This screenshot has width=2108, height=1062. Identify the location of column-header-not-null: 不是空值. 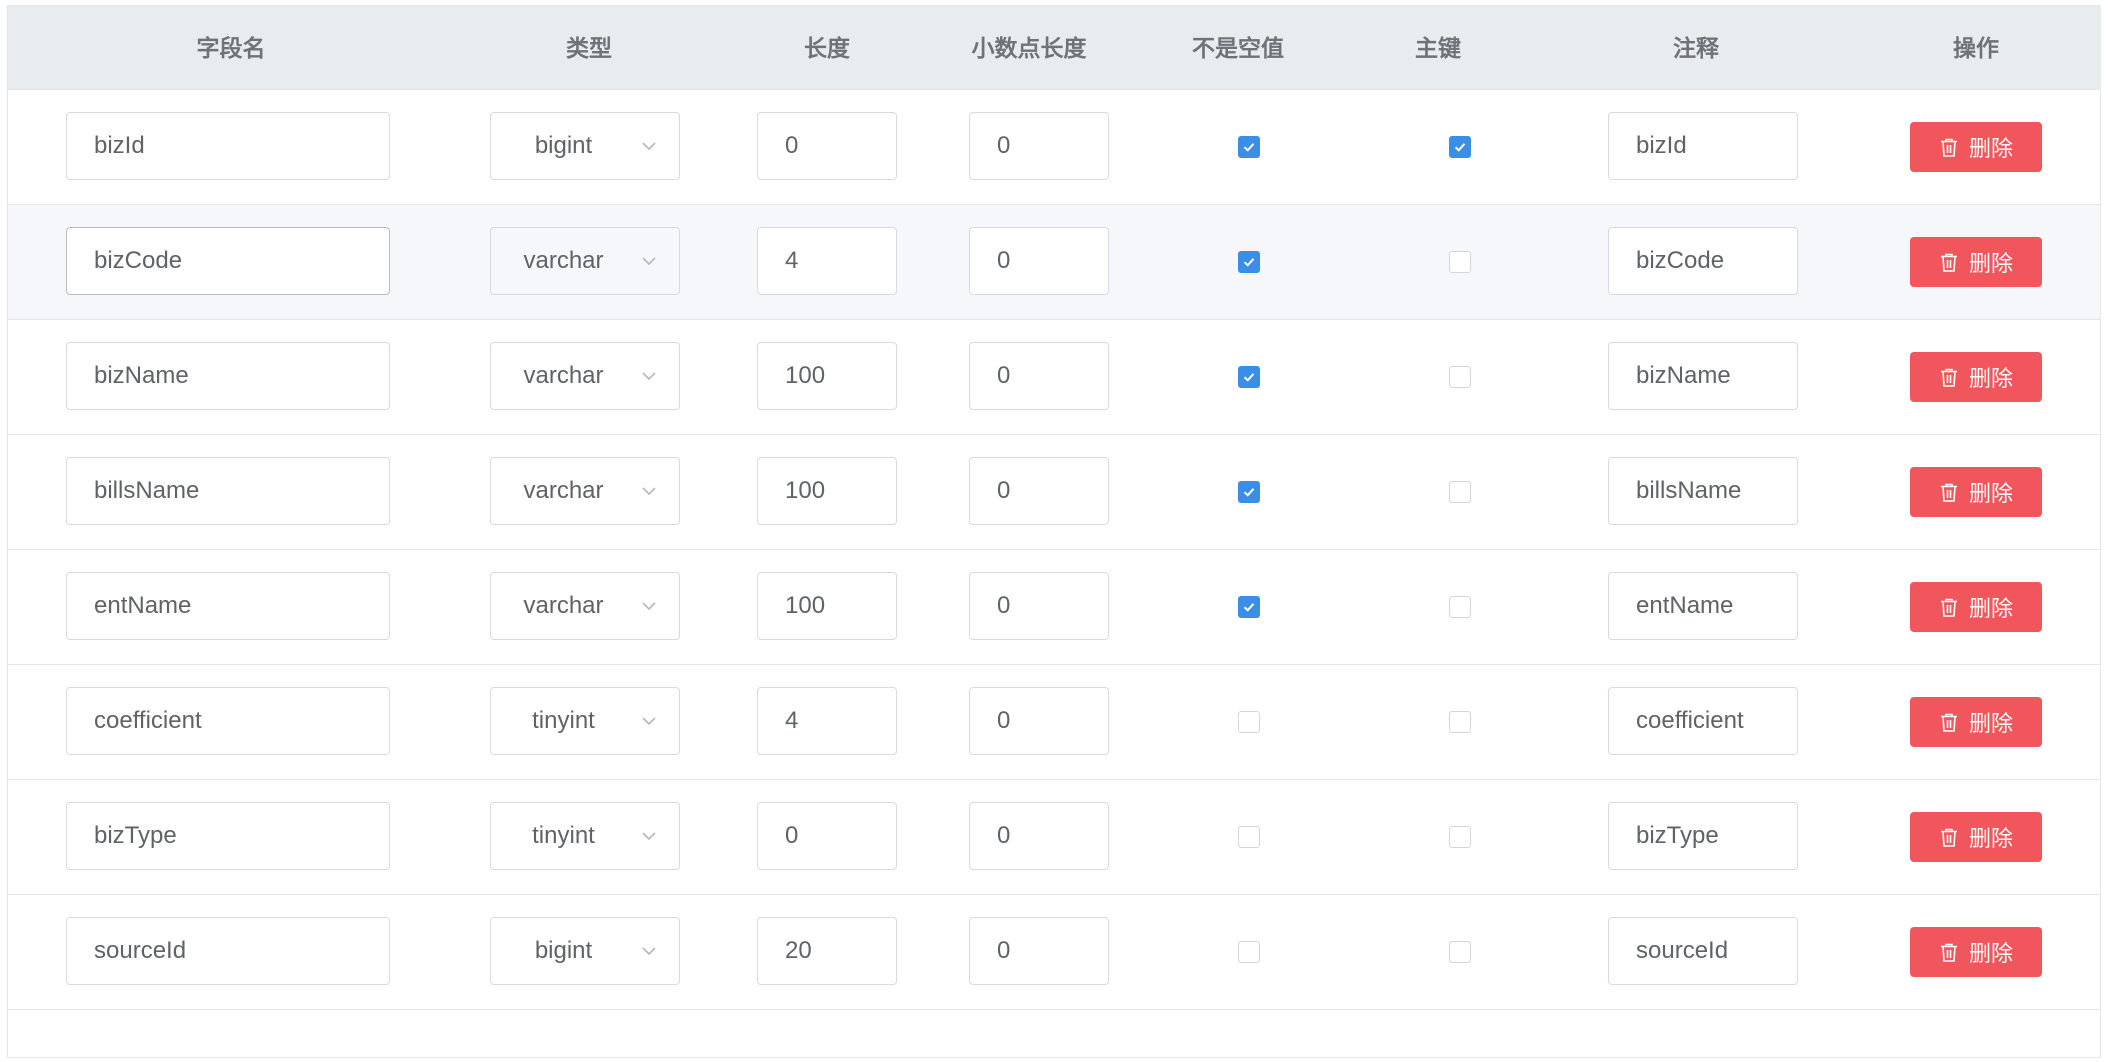
(1238, 48).